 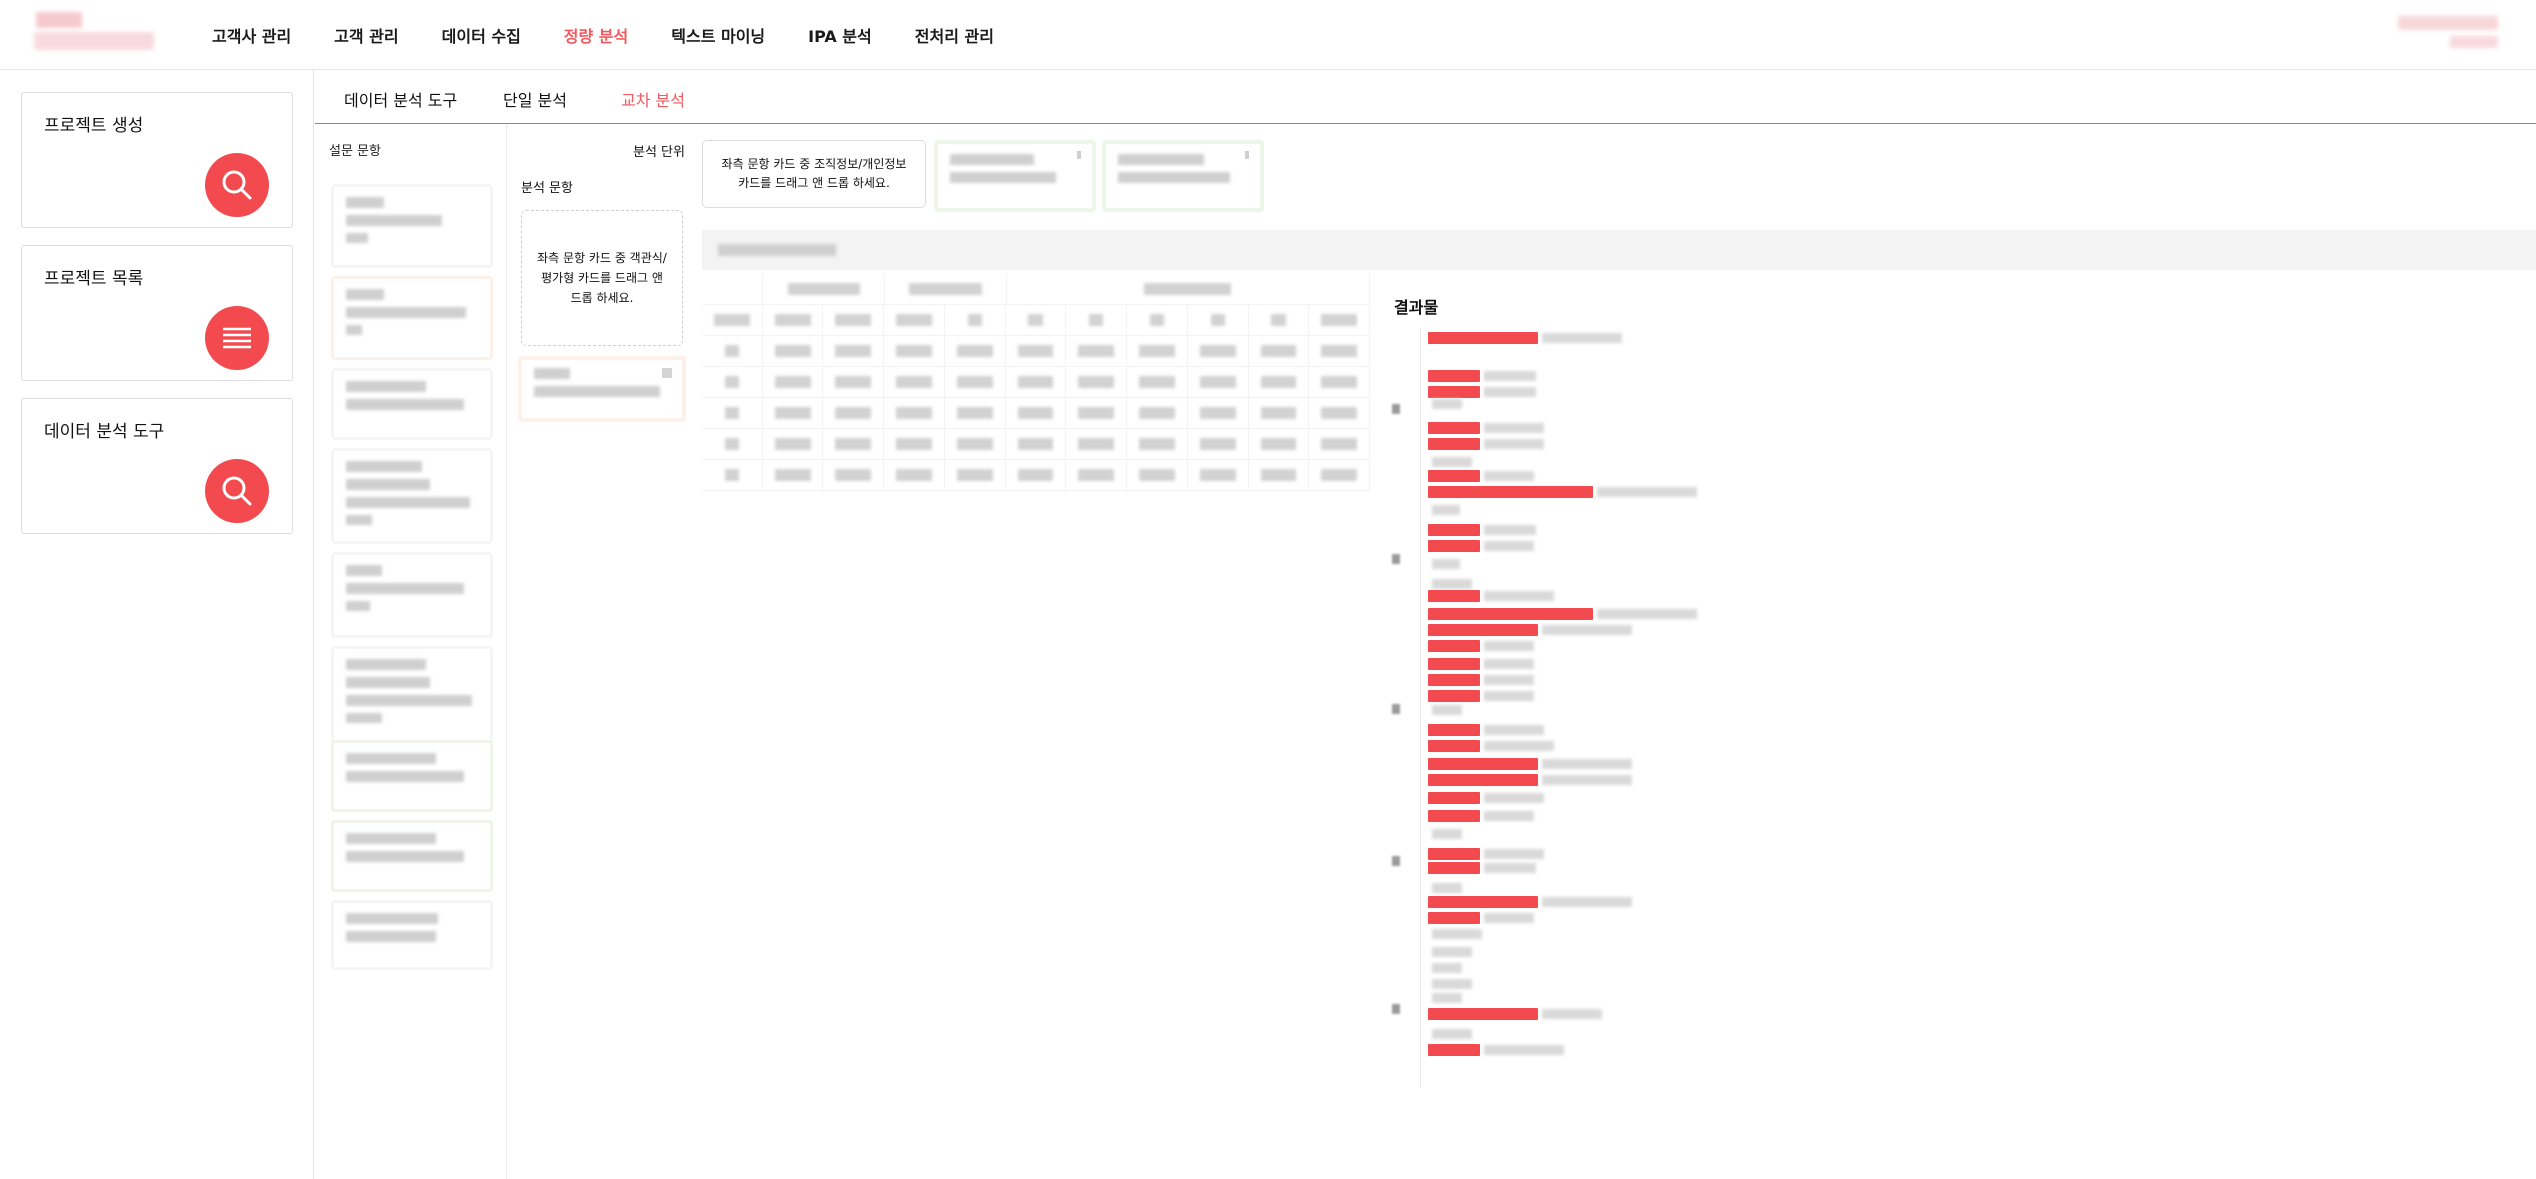 What do you see at coordinates (94, 34) in the screenshot?
I see `brand-logo` at bounding box center [94, 34].